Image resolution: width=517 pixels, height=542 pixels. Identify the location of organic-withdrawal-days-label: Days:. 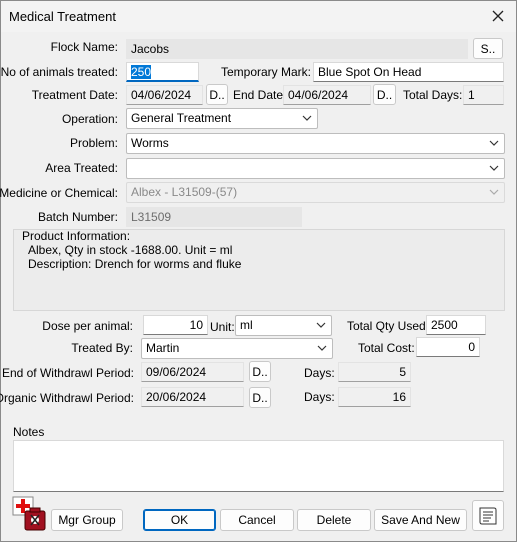
(319, 397).